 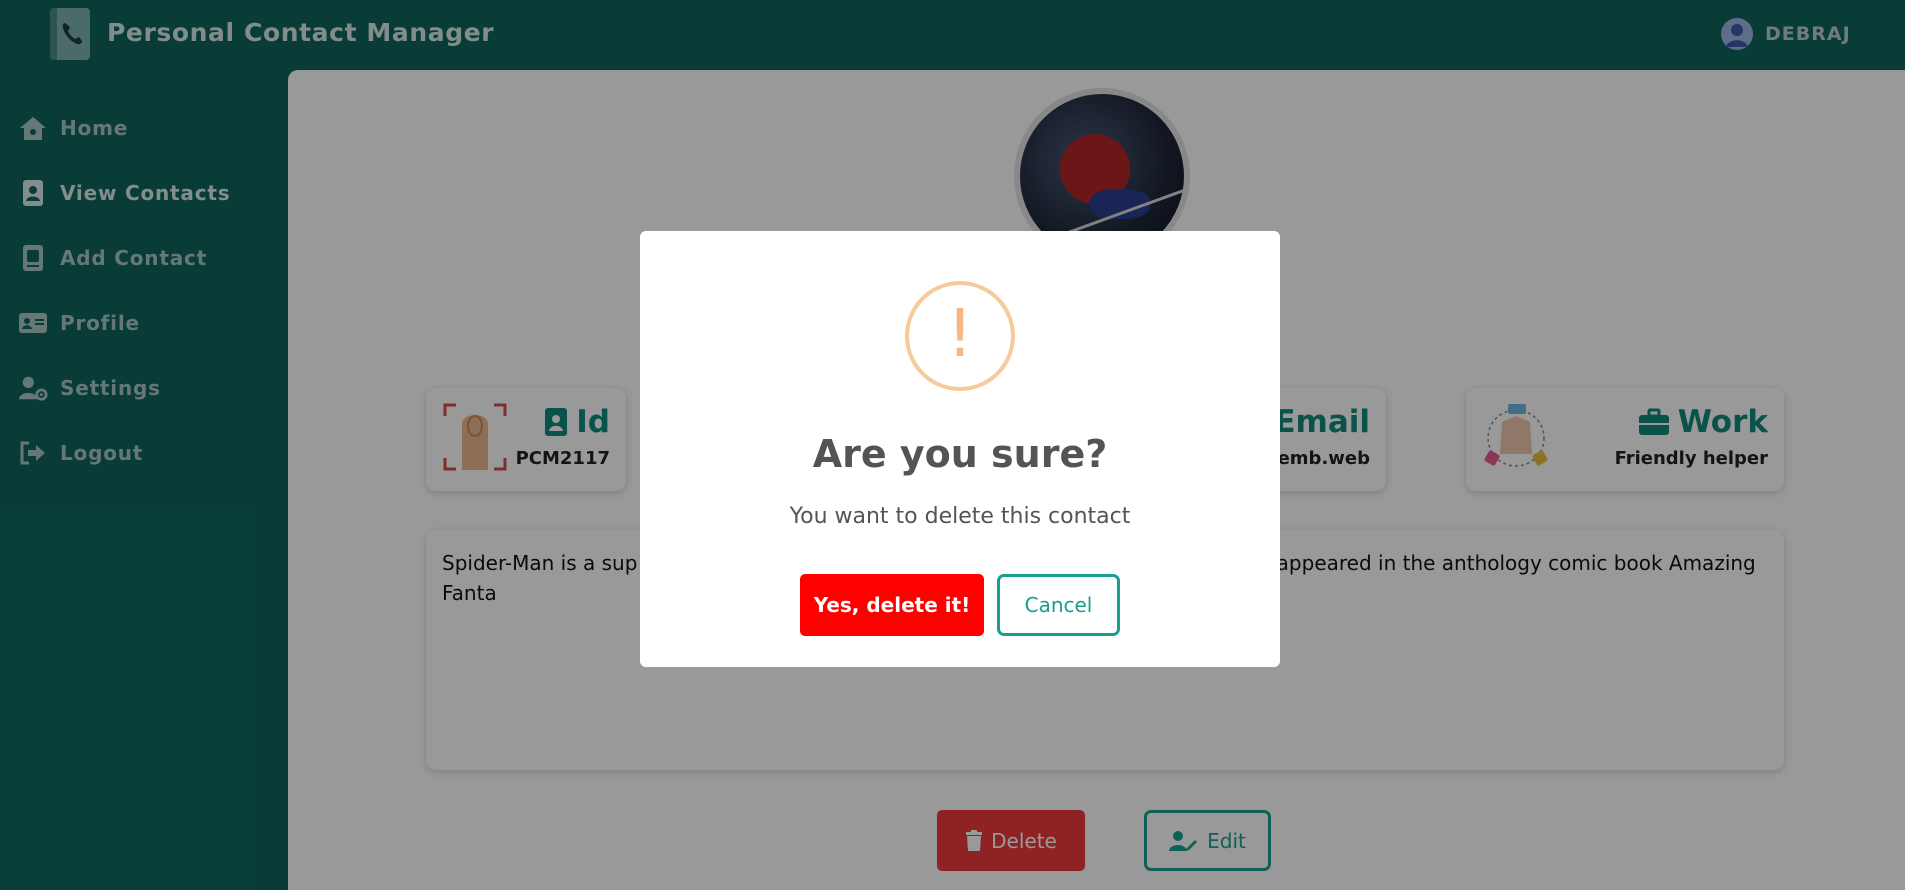 I want to click on cancel-button: Cancel, so click(x=1058, y=605).